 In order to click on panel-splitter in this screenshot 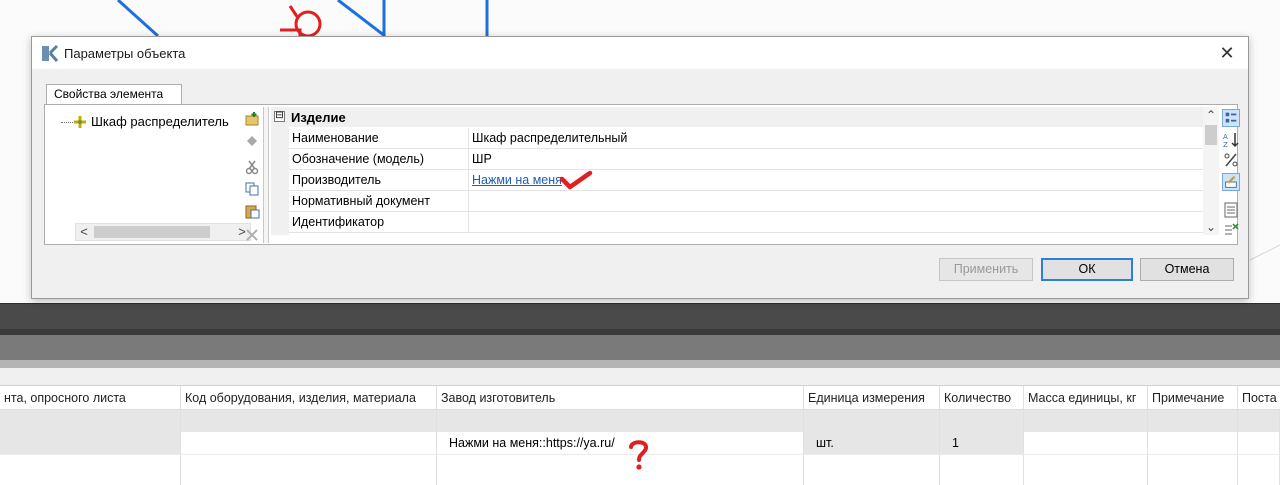, I will do `click(266, 175)`.